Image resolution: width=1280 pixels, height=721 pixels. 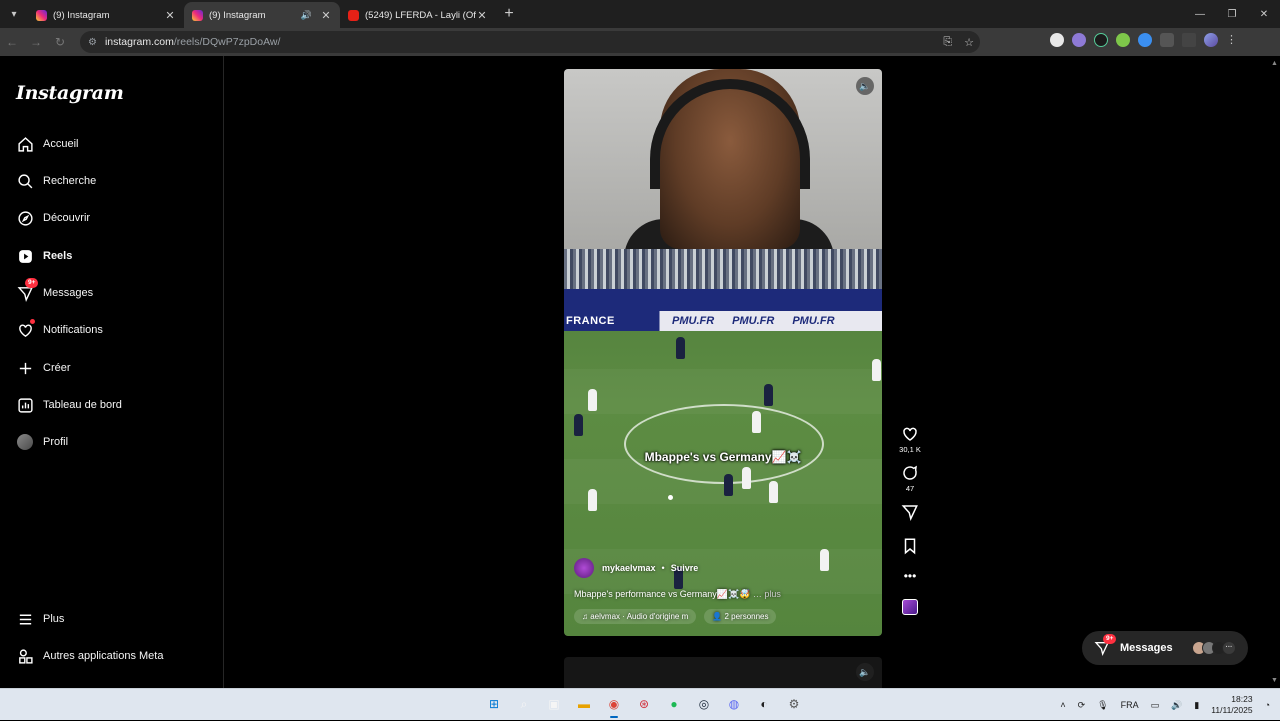 What do you see at coordinates (723, 672) in the screenshot?
I see `next-reel-preview: 🔈` at bounding box center [723, 672].